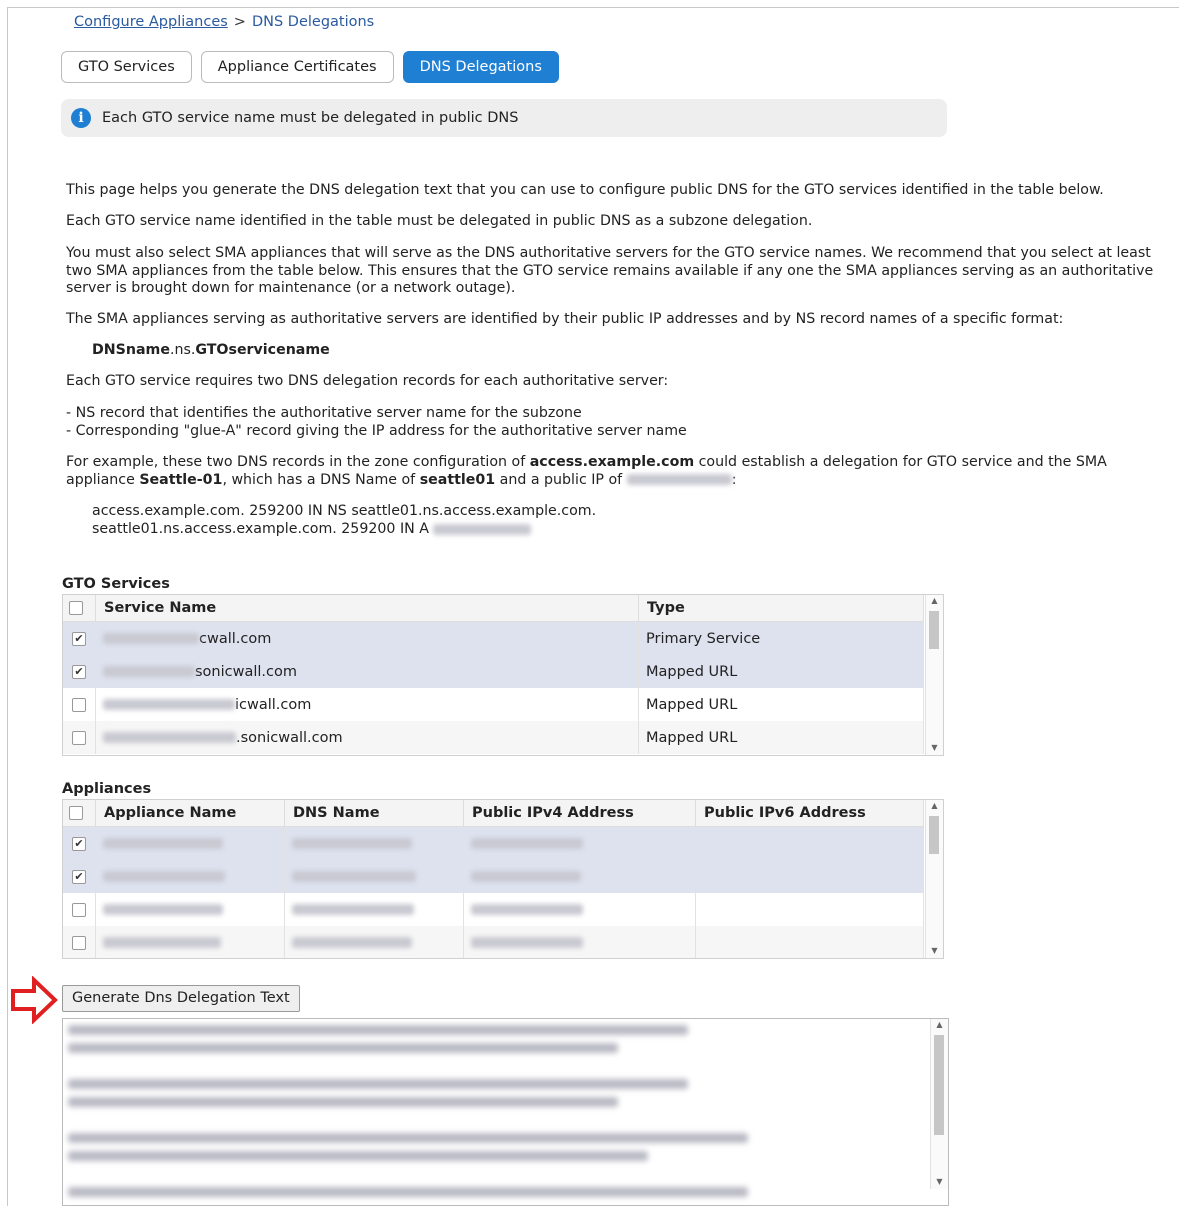  What do you see at coordinates (190, 813) in the screenshot?
I see `column-header-appliance-name: Appliance Name` at bounding box center [190, 813].